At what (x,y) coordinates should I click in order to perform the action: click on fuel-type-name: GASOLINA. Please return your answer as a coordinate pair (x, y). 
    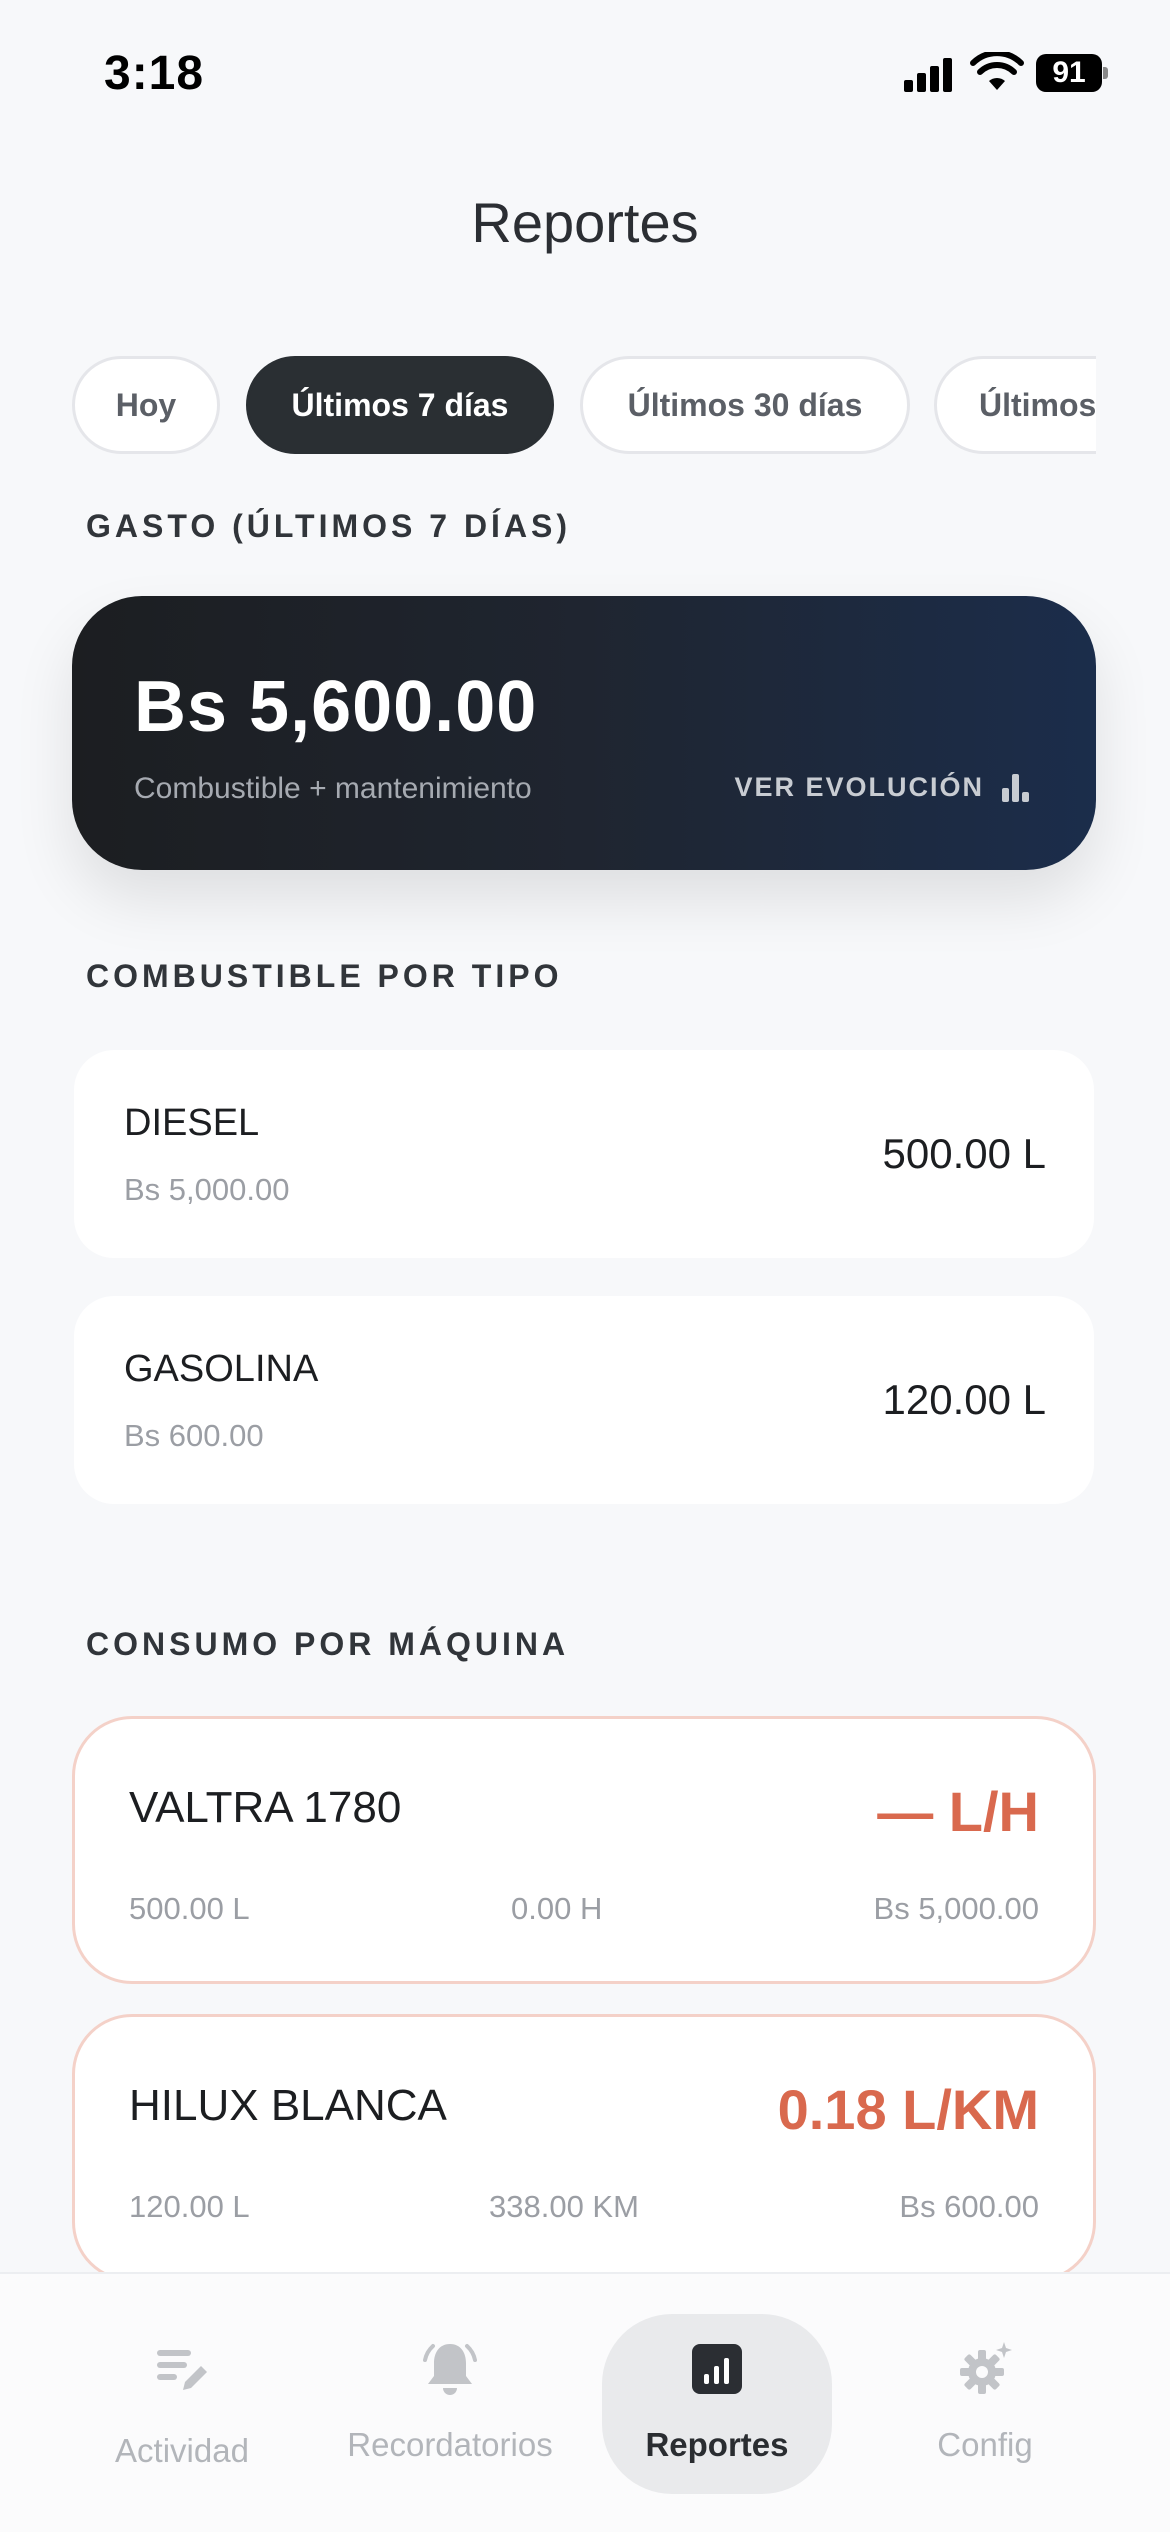
    Looking at the image, I should click on (221, 1369).